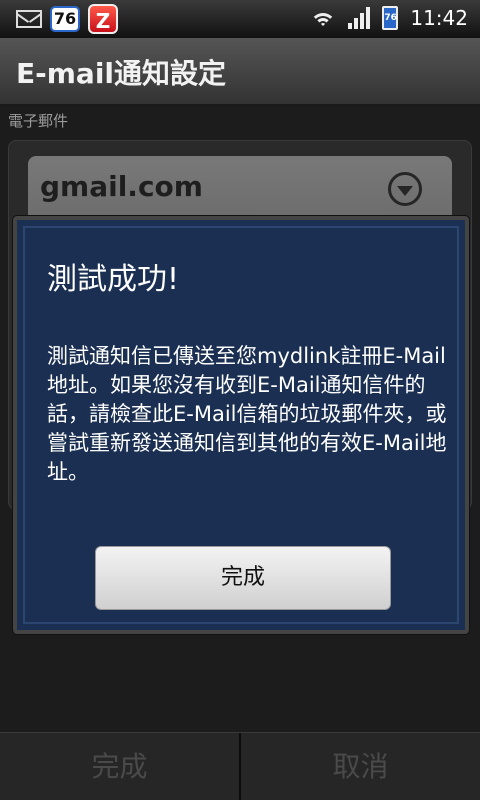 This screenshot has width=480, height=800. I want to click on dialog-done-button: 完成, so click(243, 578).